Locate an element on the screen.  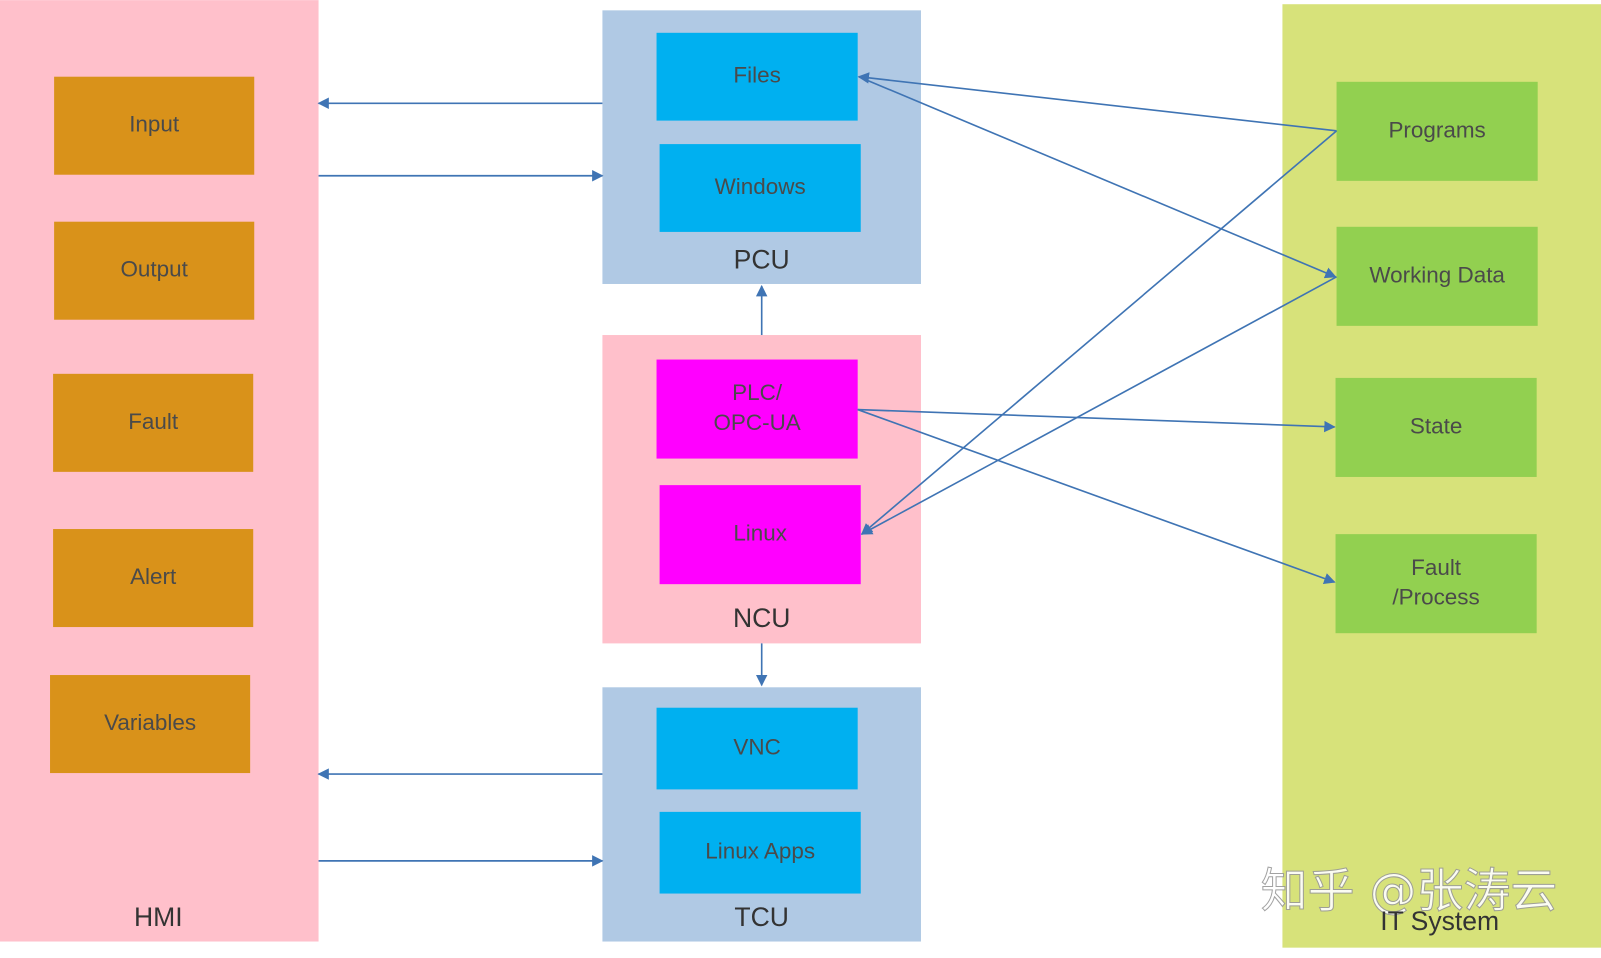
it-system-label: IT System is located at coordinates (1439, 921).